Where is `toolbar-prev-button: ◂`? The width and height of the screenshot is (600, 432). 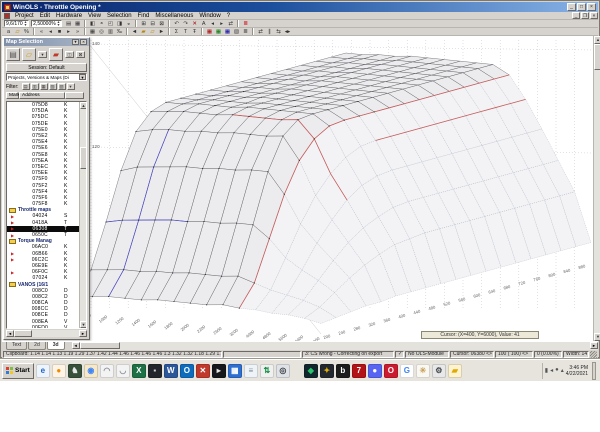
toolbar-prev-button: ◂ is located at coordinates (212, 23).